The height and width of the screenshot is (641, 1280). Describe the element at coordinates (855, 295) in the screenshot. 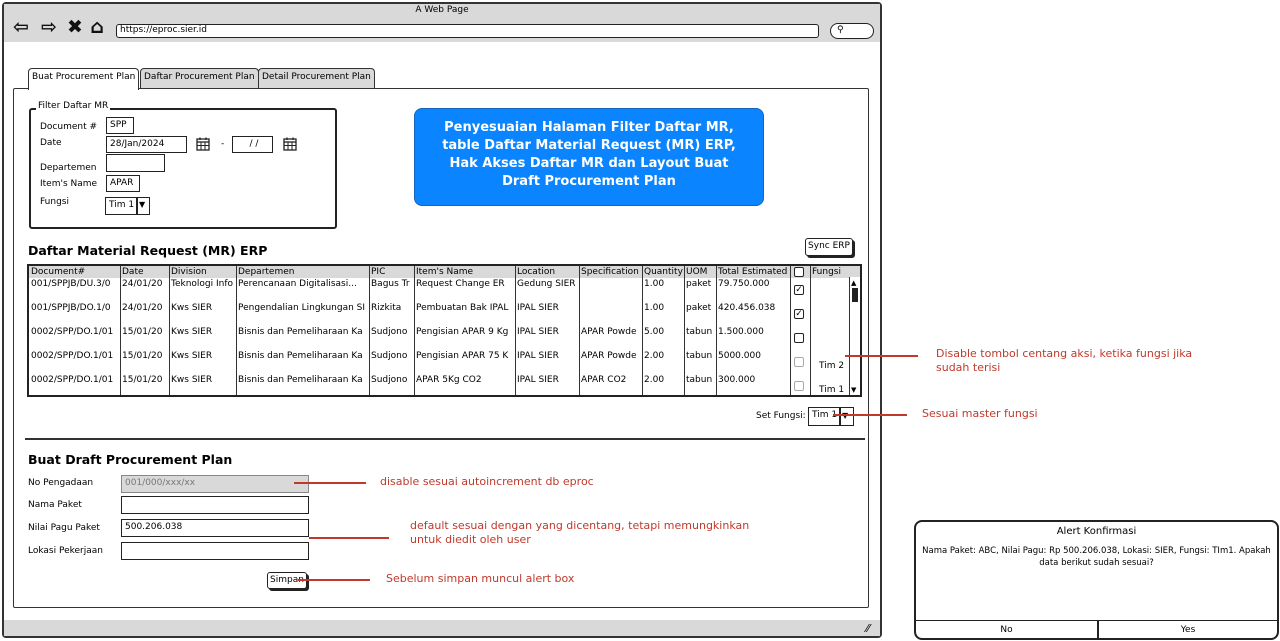

I see `scroll-thumb` at that location.